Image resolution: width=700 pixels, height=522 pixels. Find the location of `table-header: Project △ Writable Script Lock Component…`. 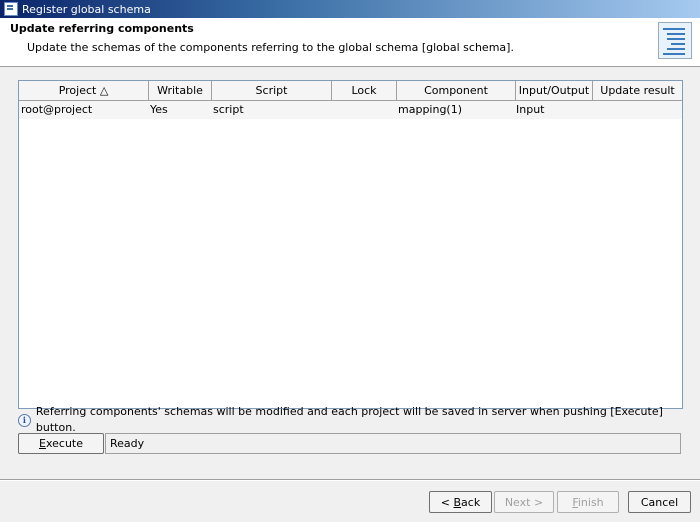

table-header: Project △ Writable Script Lock Component… is located at coordinates (350, 91).